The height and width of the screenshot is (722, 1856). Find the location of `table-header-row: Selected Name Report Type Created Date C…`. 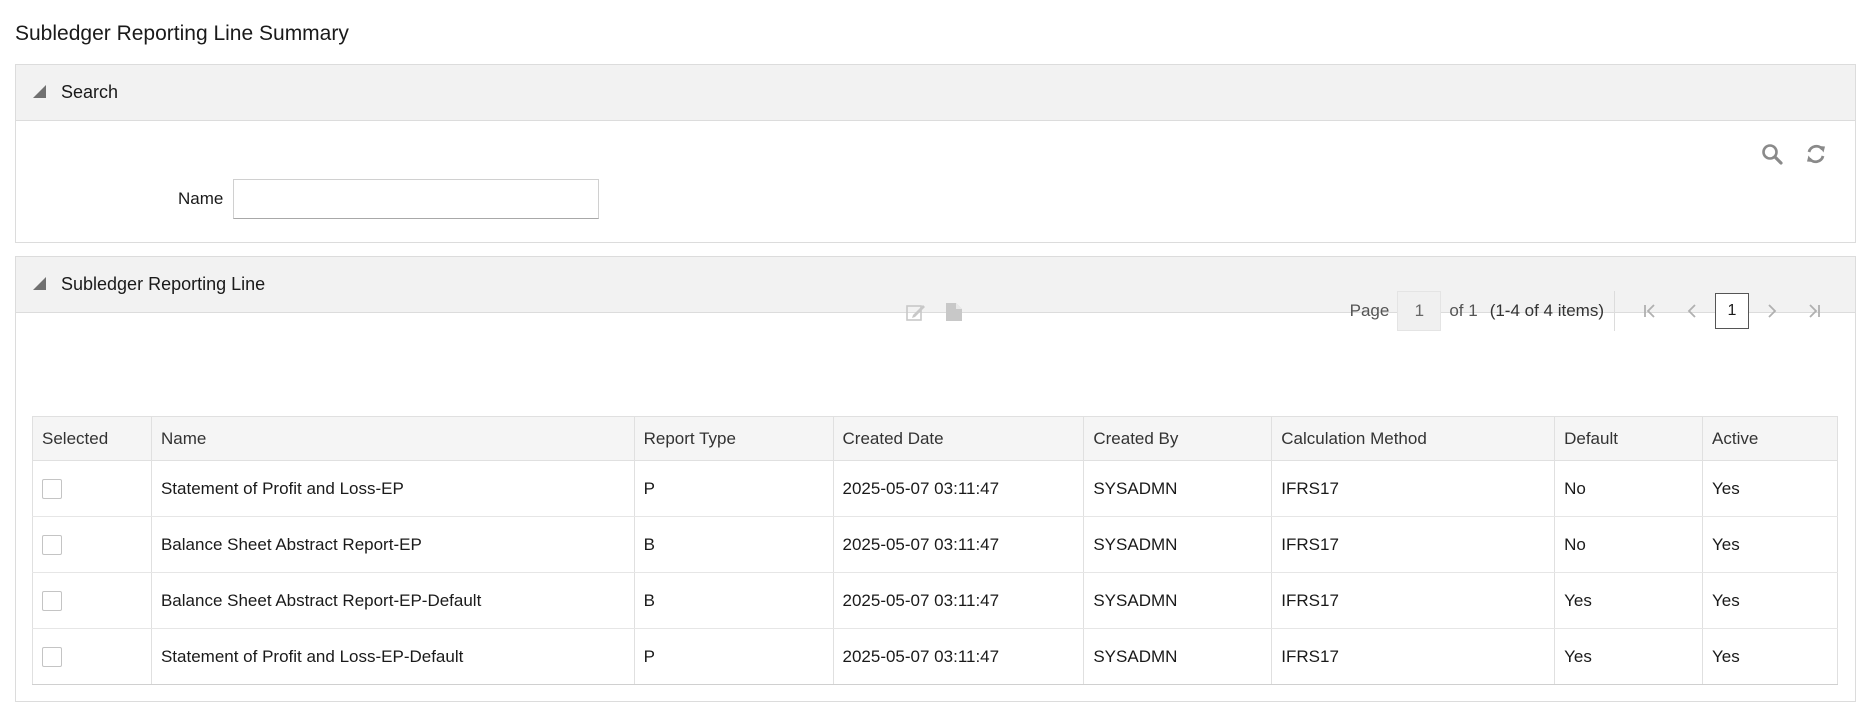

table-header-row: Selected Name Report Type Created Date C… is located at coordinates (935, 438).